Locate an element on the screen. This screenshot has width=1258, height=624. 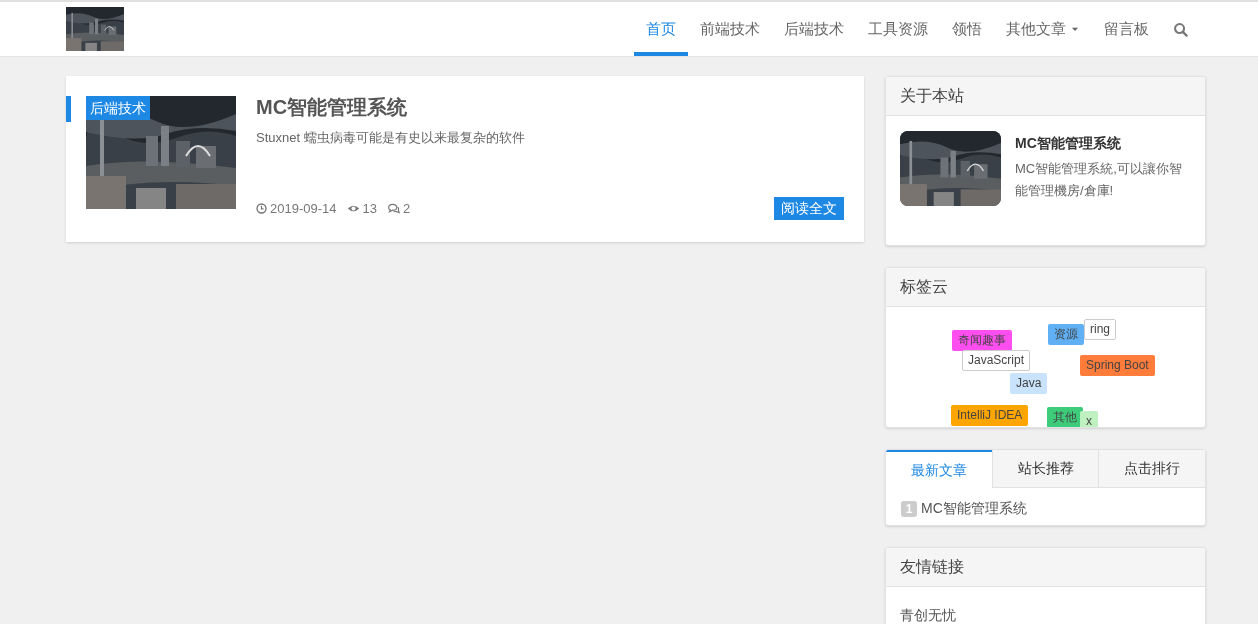
date-text: 2019-09-14 is located at coordinates (303, 208).